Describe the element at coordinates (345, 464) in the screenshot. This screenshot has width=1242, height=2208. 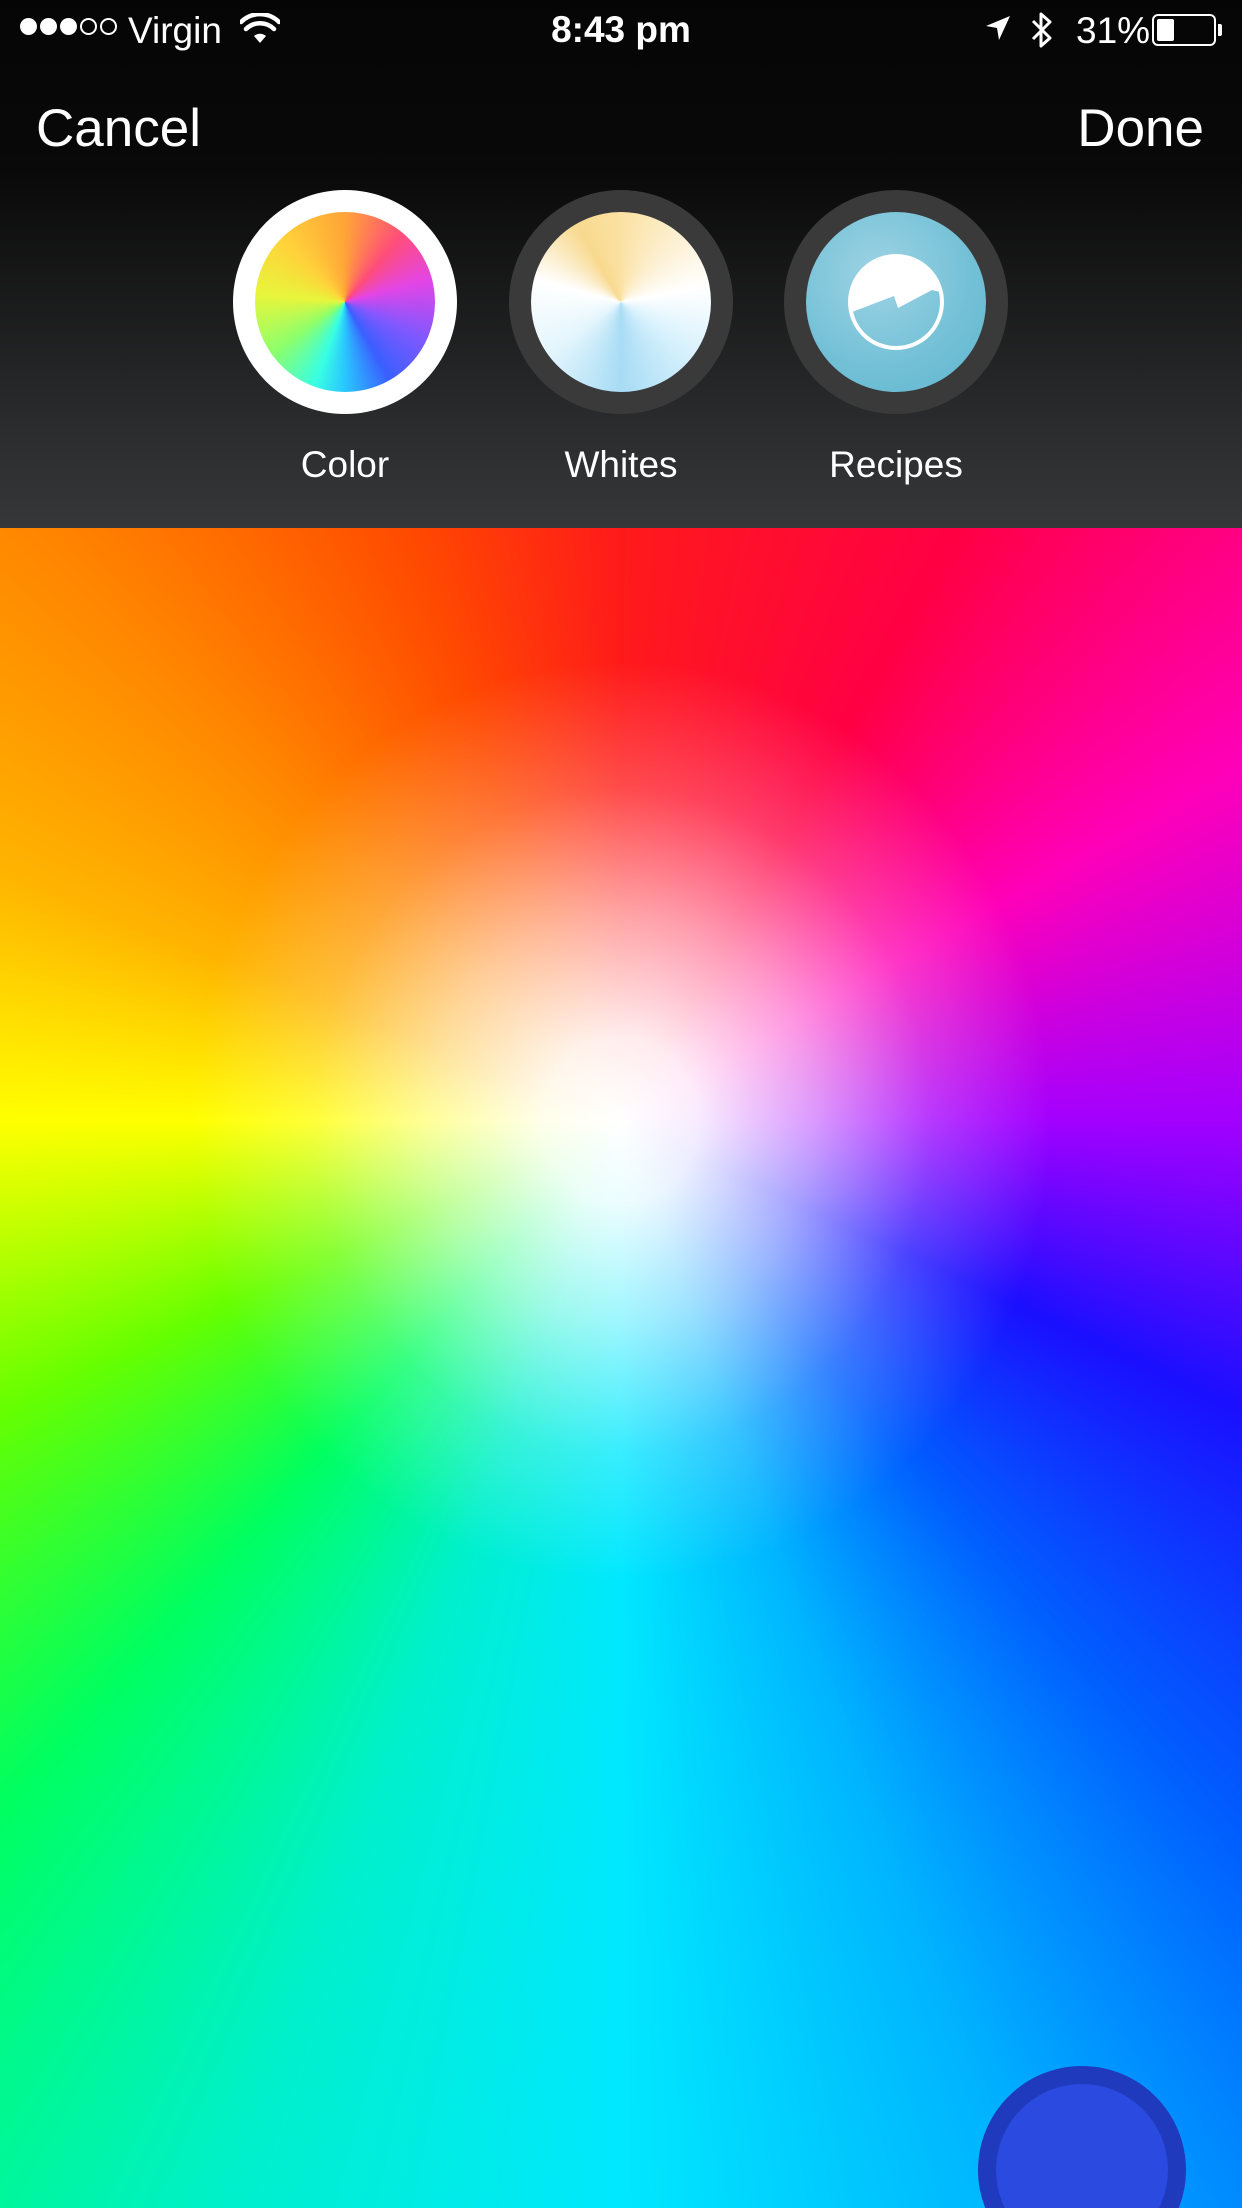
I see `mode-color-label: Color` at that location.